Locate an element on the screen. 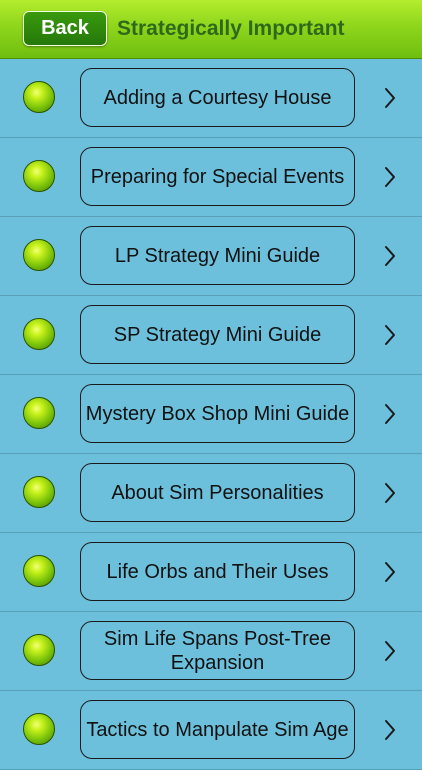 The width and height of the screenshot is (422, 770). list-item: Mystery Box Shop Mini Guide is located at coordinates (211, 414).